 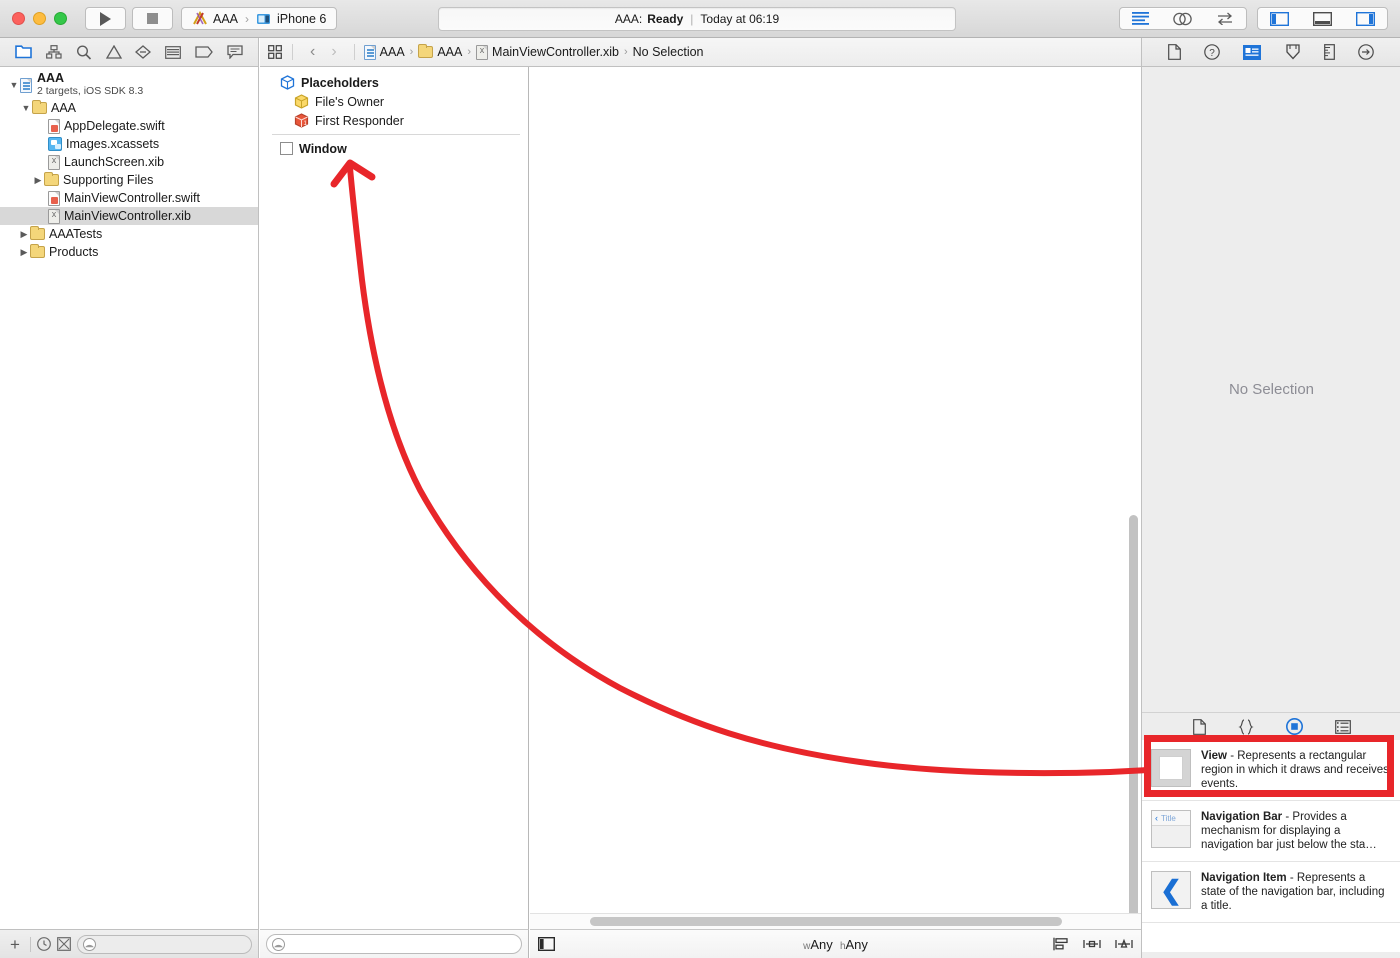 I want to click on quick-help-inspector-tab: ?, so click(x=1212, y=52).